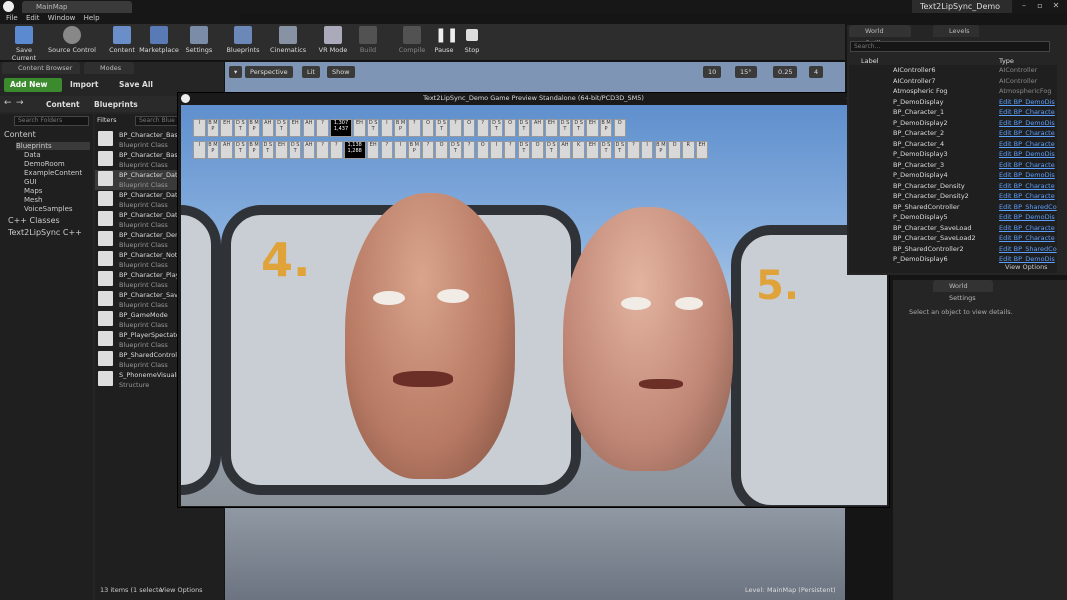 The height and width of the screenshot is (600, 1067). I want to click on outliner-row: BP_Character_4 Edit BP_Characte, so click(953, 144).